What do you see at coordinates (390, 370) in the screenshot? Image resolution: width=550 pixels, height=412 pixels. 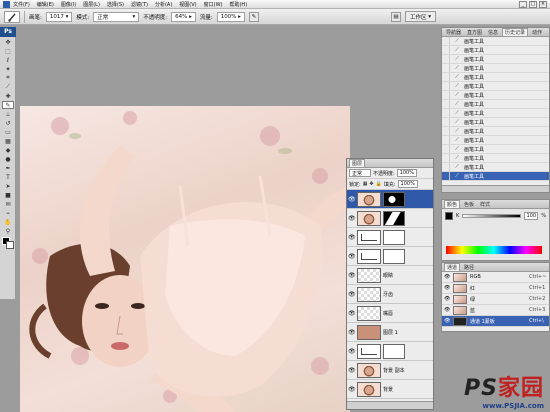 I see `layer-row: 👁 背景 副本` at bounding box center [390, 370].